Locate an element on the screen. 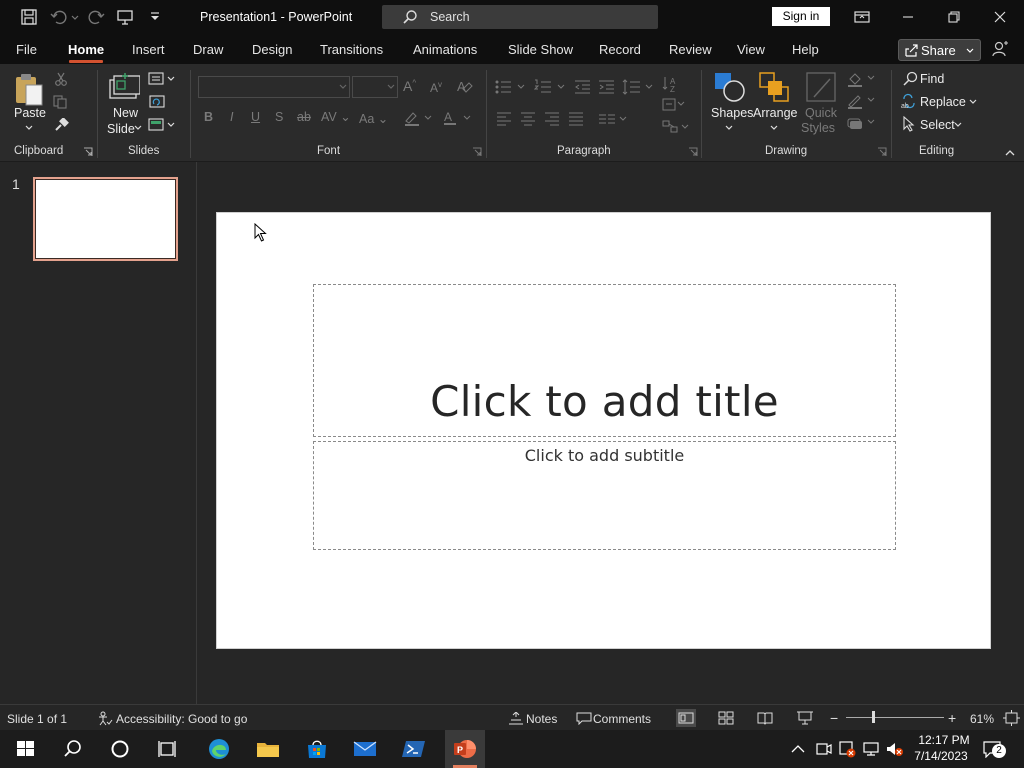  character-spacing-icon: AV ⌄ is located at coordinates (336, 116).